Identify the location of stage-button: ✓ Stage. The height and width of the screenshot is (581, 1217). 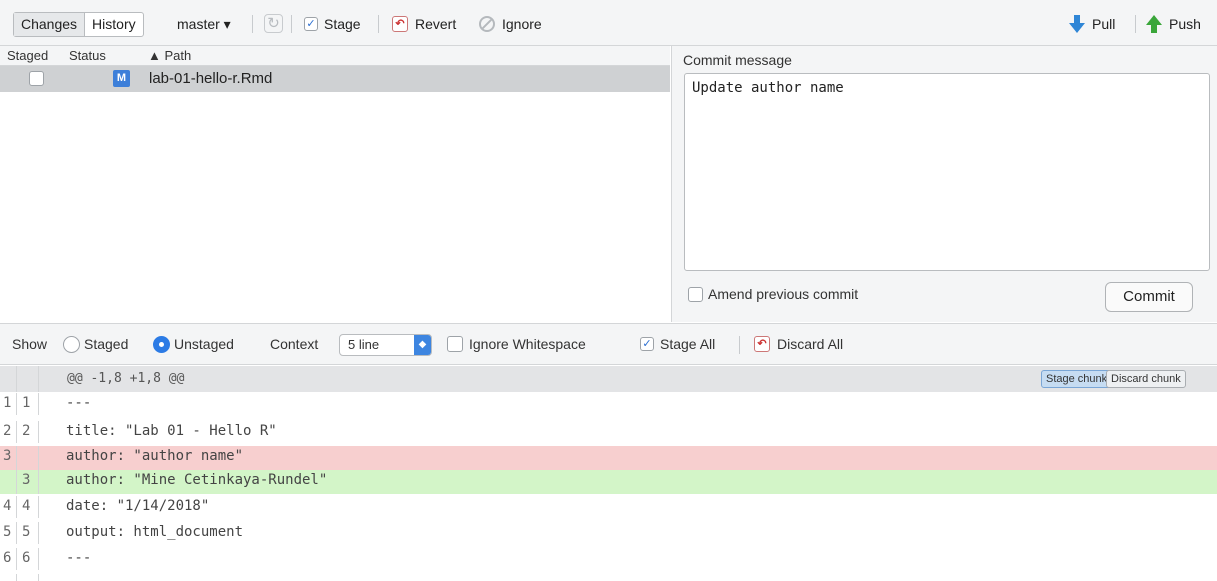
(332, 24).